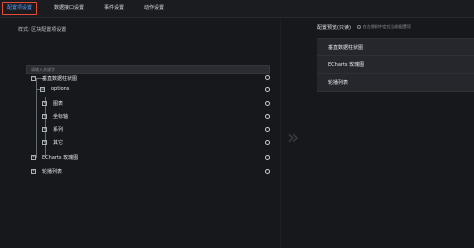 The image size is (474, 248). What do you see at coordinates (58, 129) in the screenshot?
I see `tree-node-label: 系列` at bounding box center [58, 129].